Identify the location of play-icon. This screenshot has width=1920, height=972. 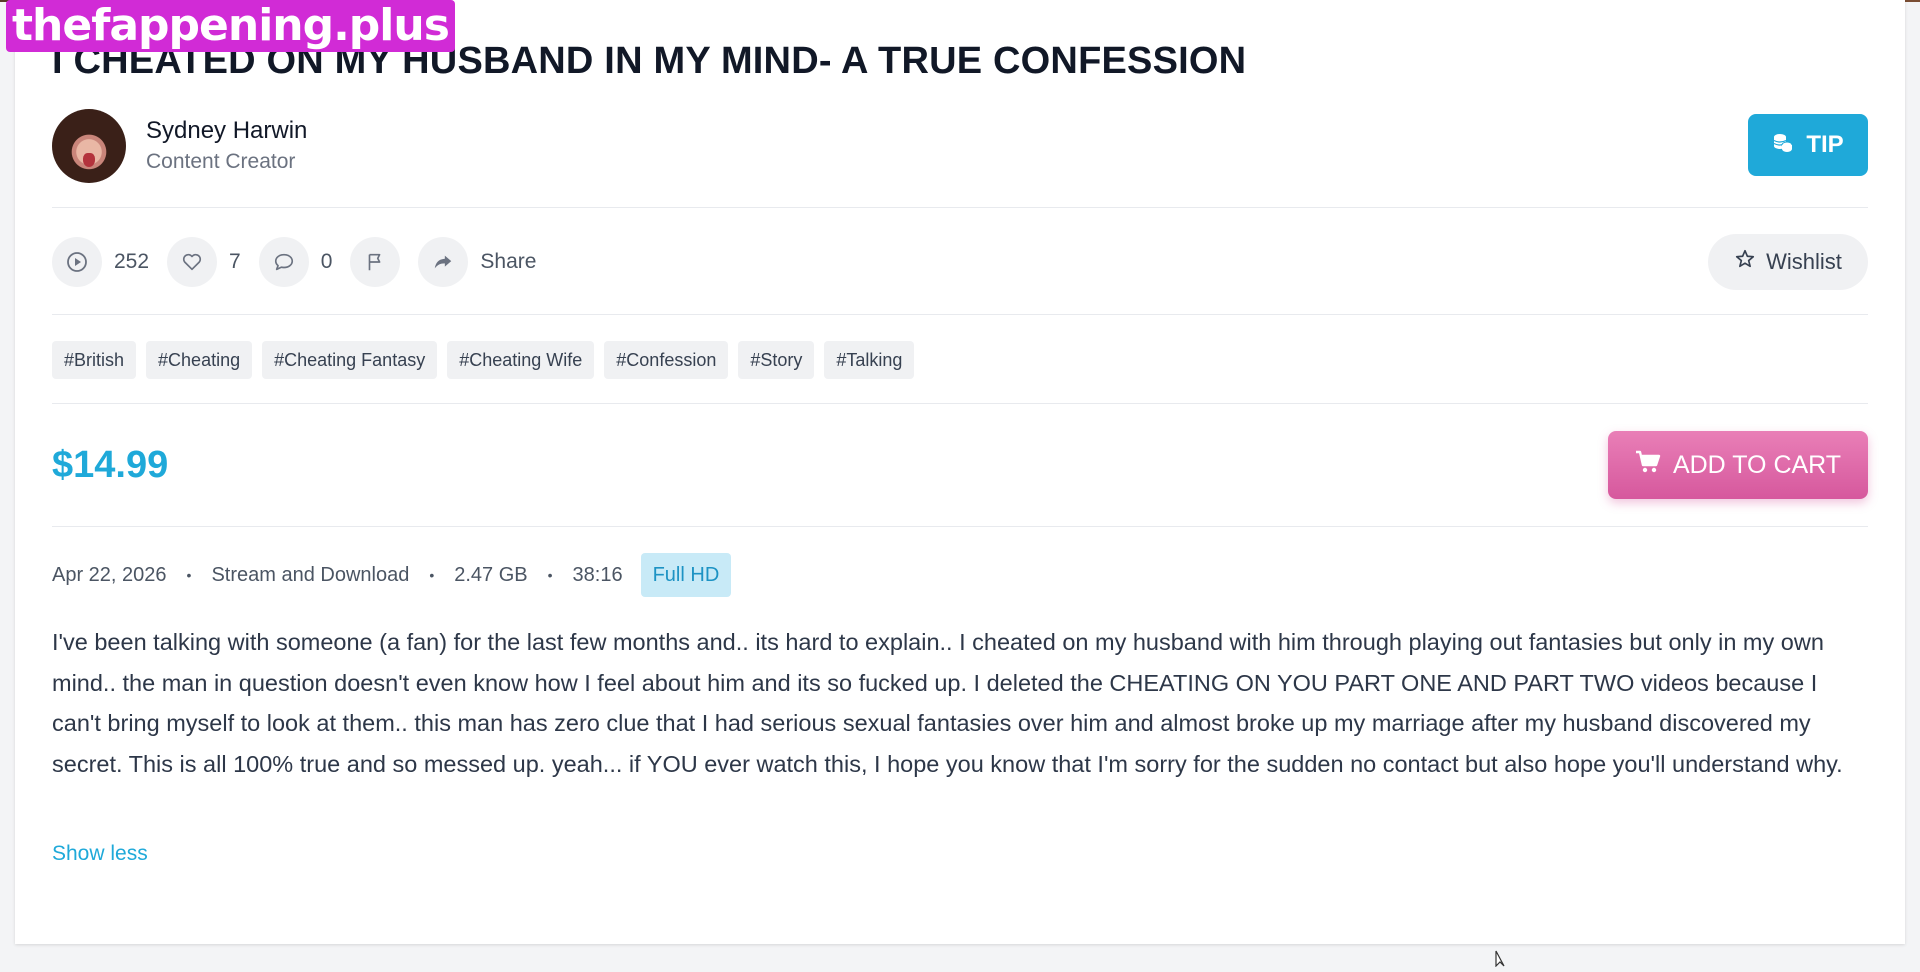
(77, 262).